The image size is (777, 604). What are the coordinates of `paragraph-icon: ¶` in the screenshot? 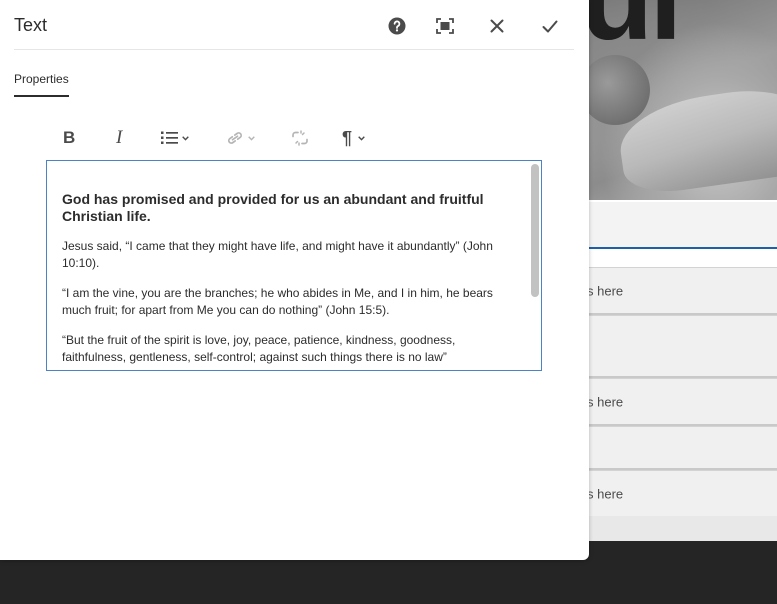 It's located at (347, 137).